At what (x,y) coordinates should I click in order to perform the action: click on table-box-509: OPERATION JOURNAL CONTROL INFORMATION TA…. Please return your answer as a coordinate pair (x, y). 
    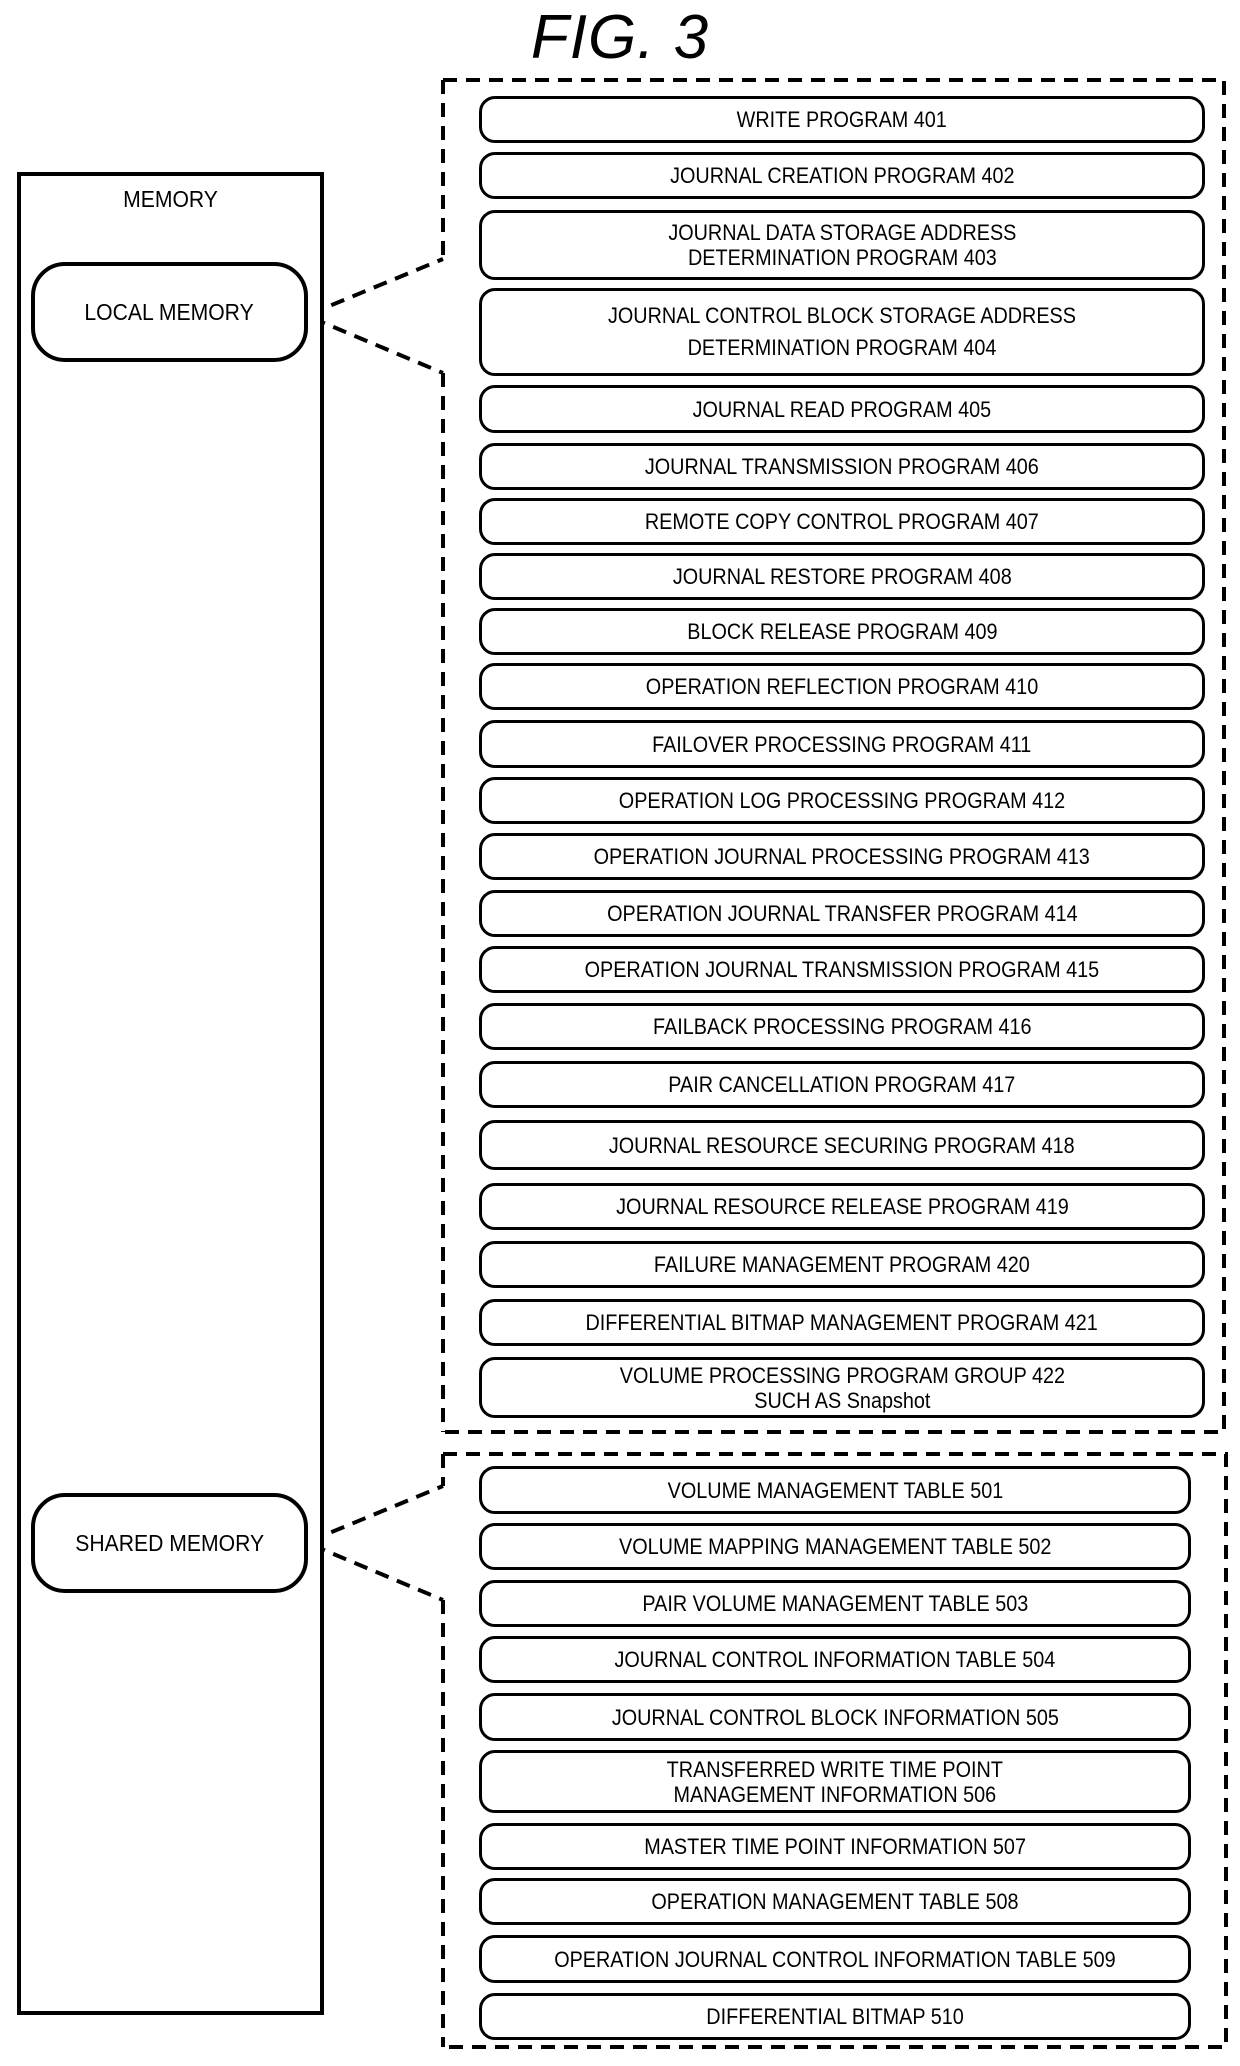
    Looking at the image, I should click on (835, 1959).